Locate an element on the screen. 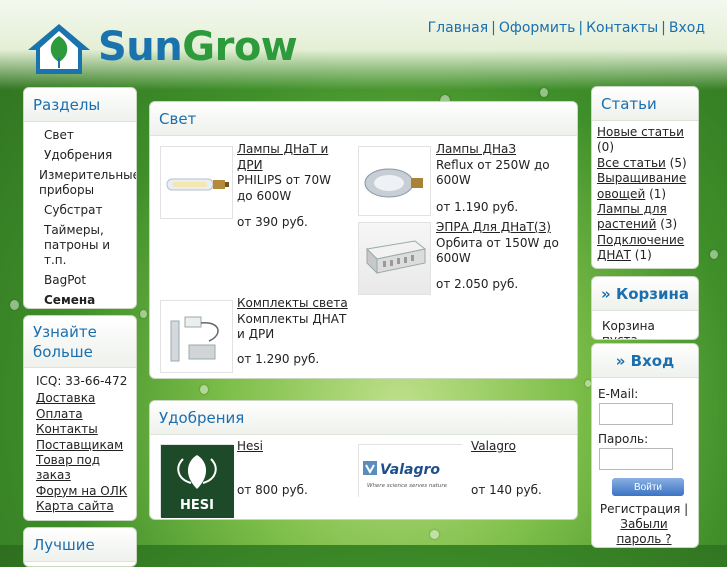  top-navigation: Главная | Оформить | Контакты | Вход is located at coordinates (566, 28).